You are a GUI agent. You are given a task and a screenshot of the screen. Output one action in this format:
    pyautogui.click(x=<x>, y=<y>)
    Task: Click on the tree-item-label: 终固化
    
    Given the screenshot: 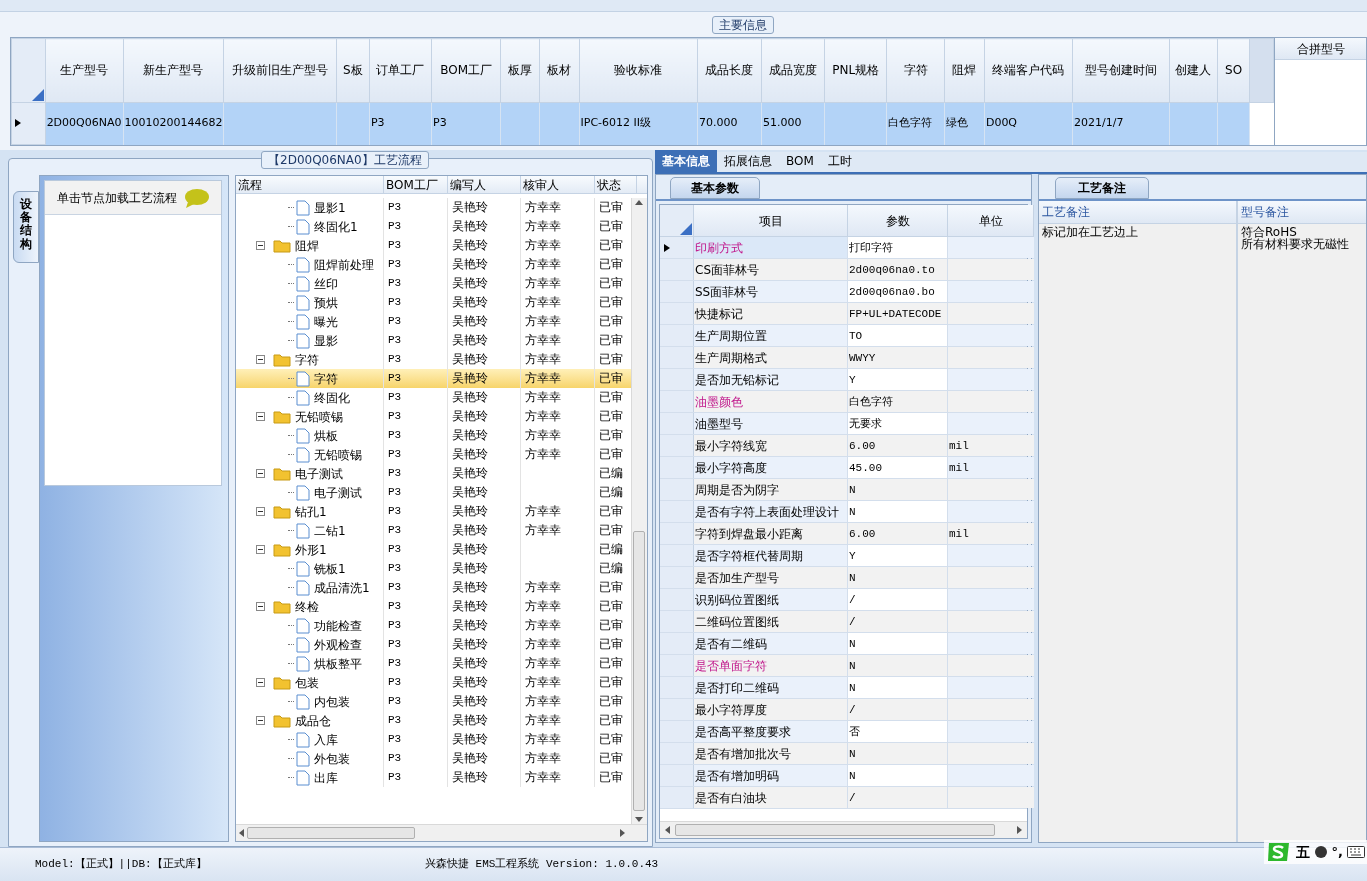 What is the action you would take?
    pyautogui.click(x=332, y=397)
    